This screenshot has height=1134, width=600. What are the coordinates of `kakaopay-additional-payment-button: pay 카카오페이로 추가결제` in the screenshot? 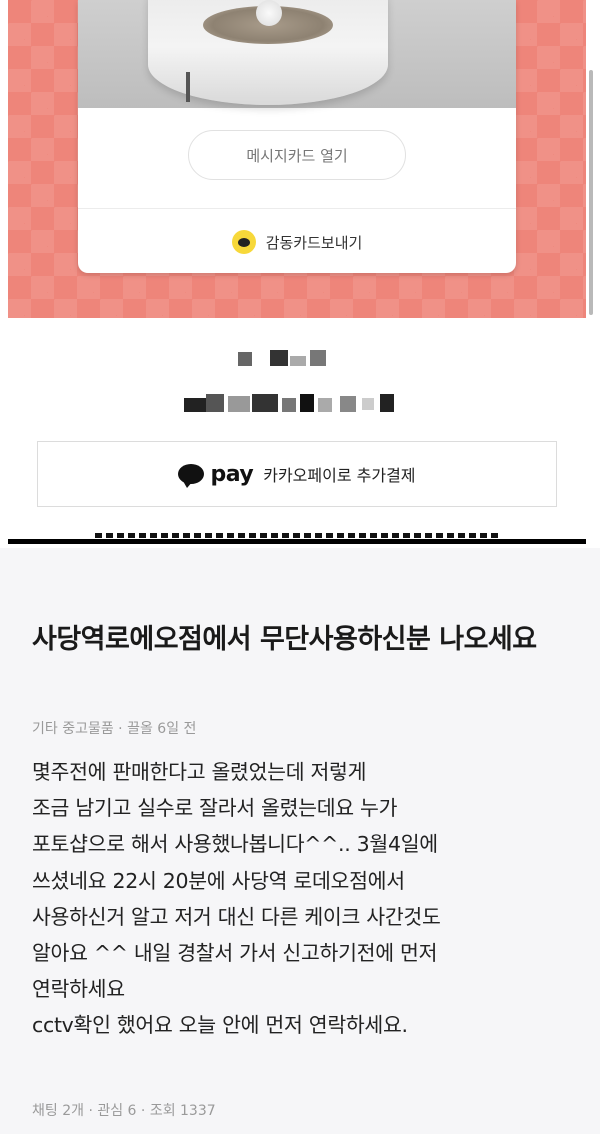 It's located at (297, 474).